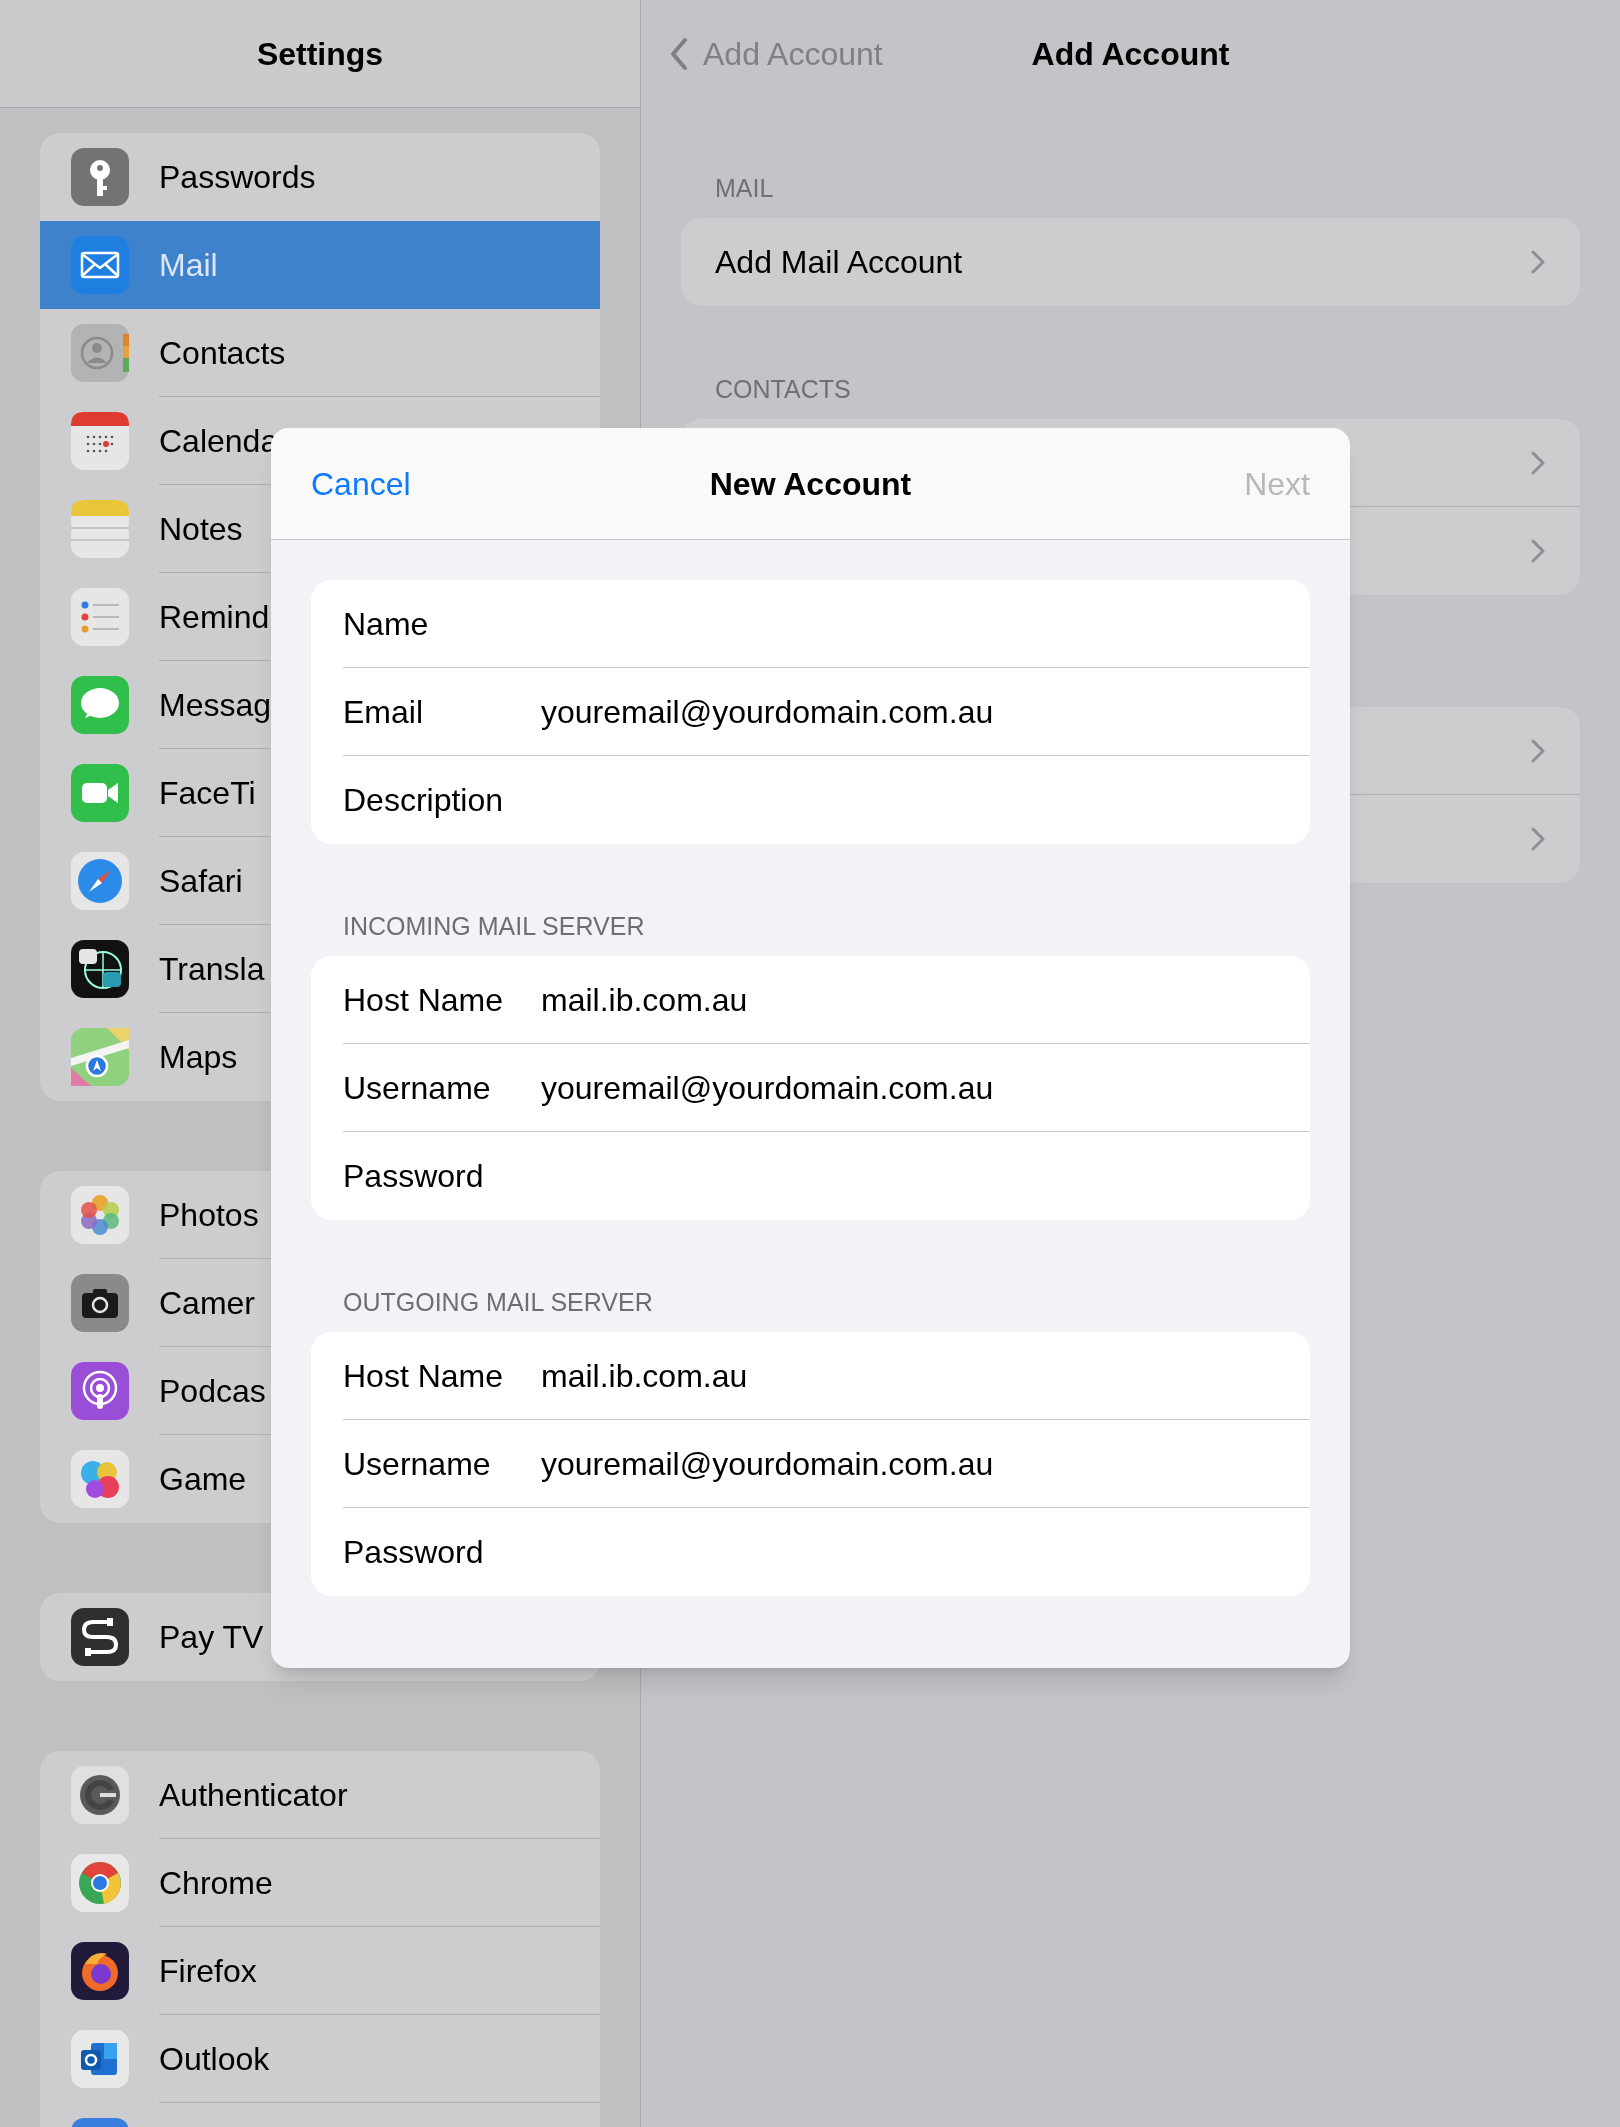 Image resolution: width=1620 pixels, height=2127 pixels. Describe the element at coordinates (783, 389) in the screenshot. I see `section-header: CONTACTS` at that location.